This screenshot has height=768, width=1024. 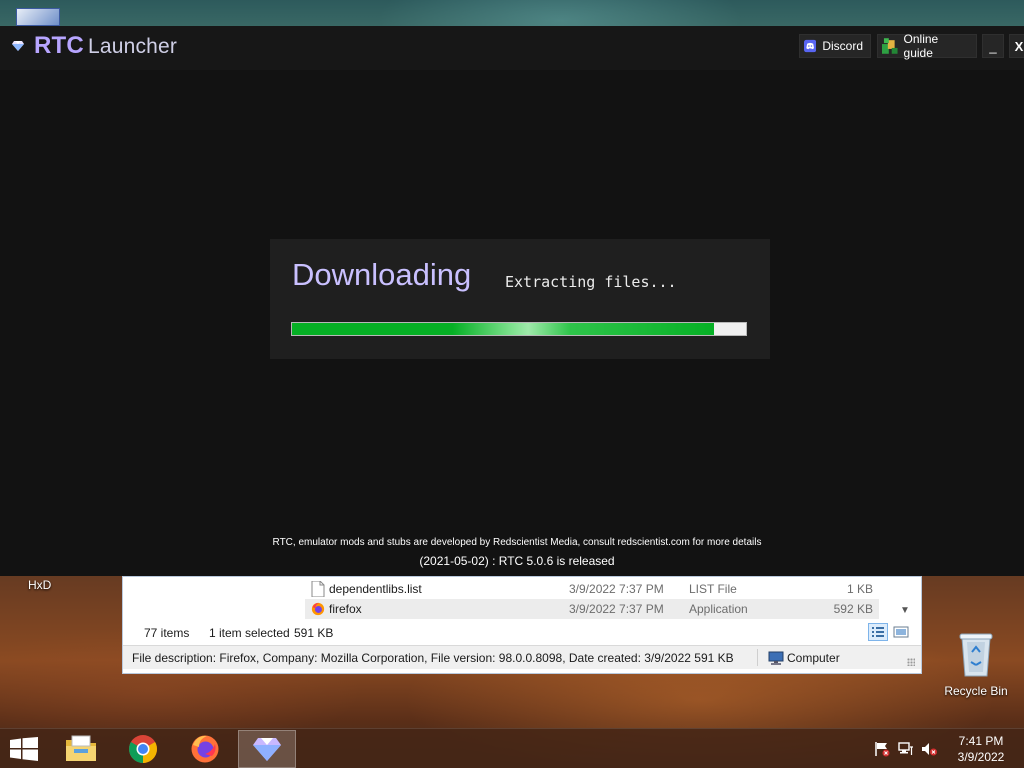 I want to click on minimize-button: _, so click(x=993, y=46).